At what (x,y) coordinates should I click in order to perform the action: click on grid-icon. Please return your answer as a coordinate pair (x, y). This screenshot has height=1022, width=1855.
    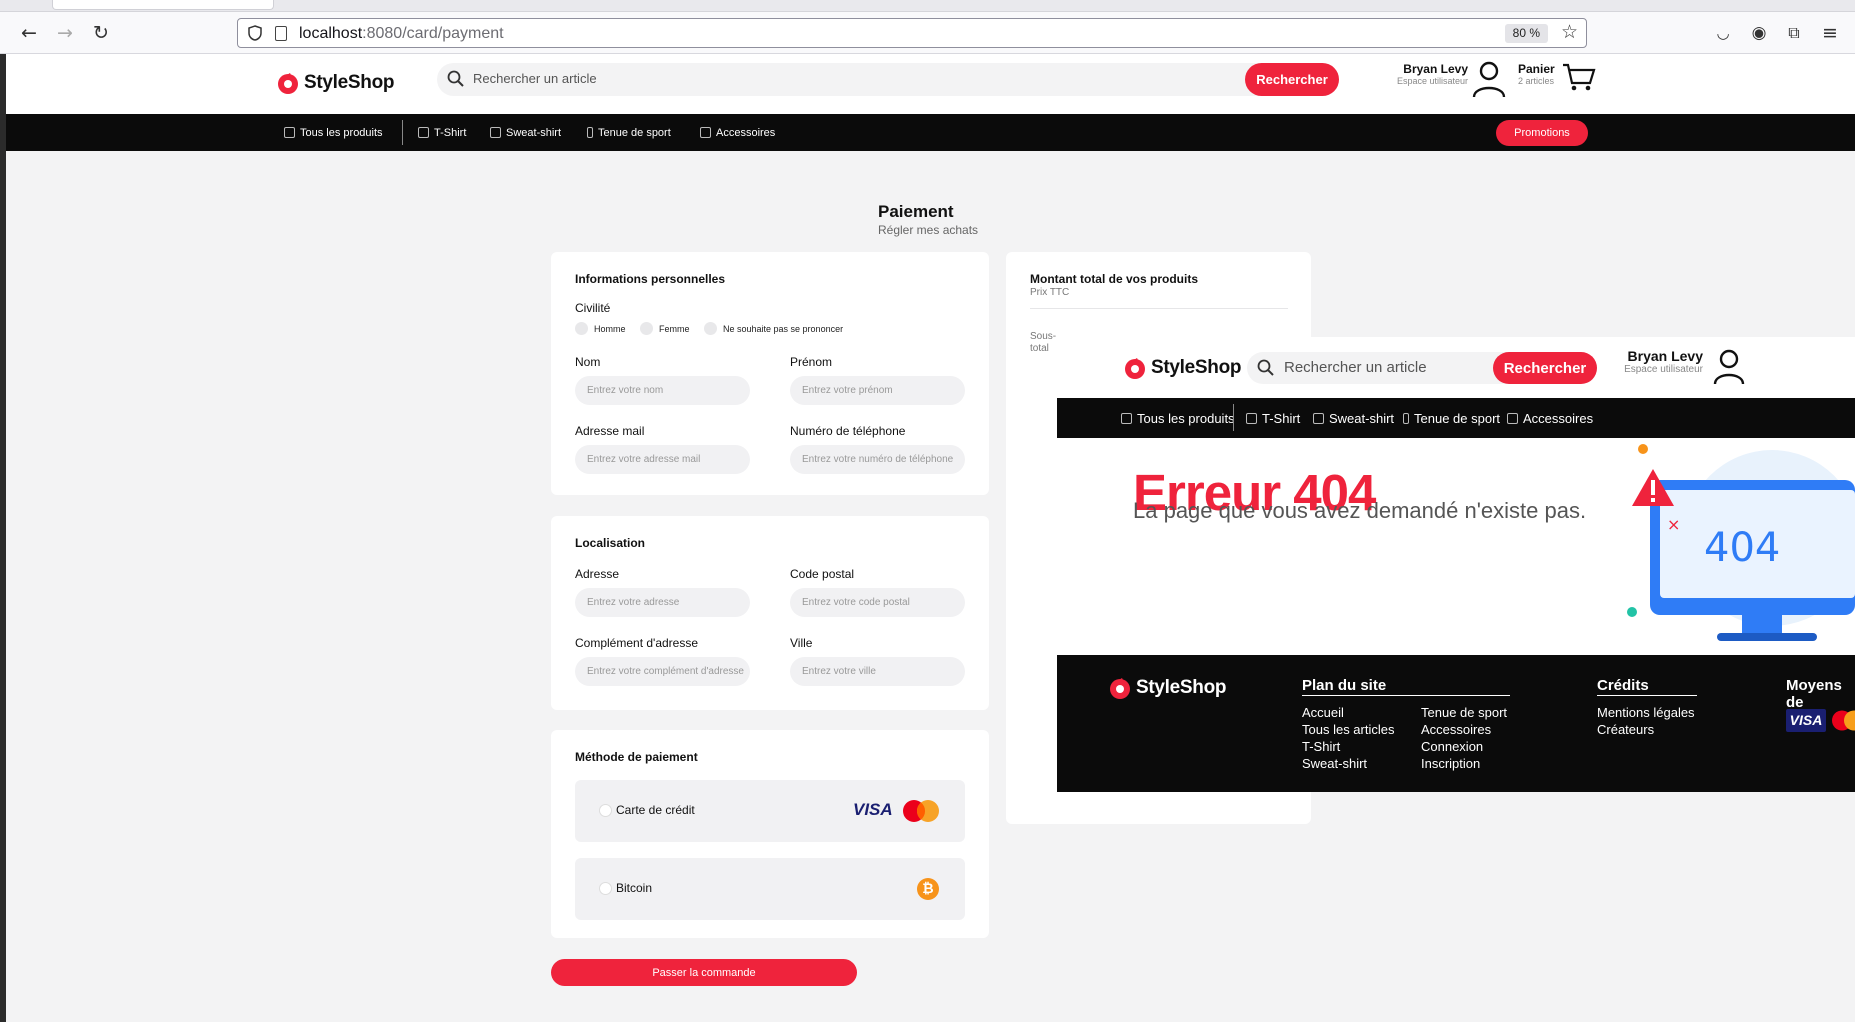
    Looking at the image, I should click on (1126, 418).